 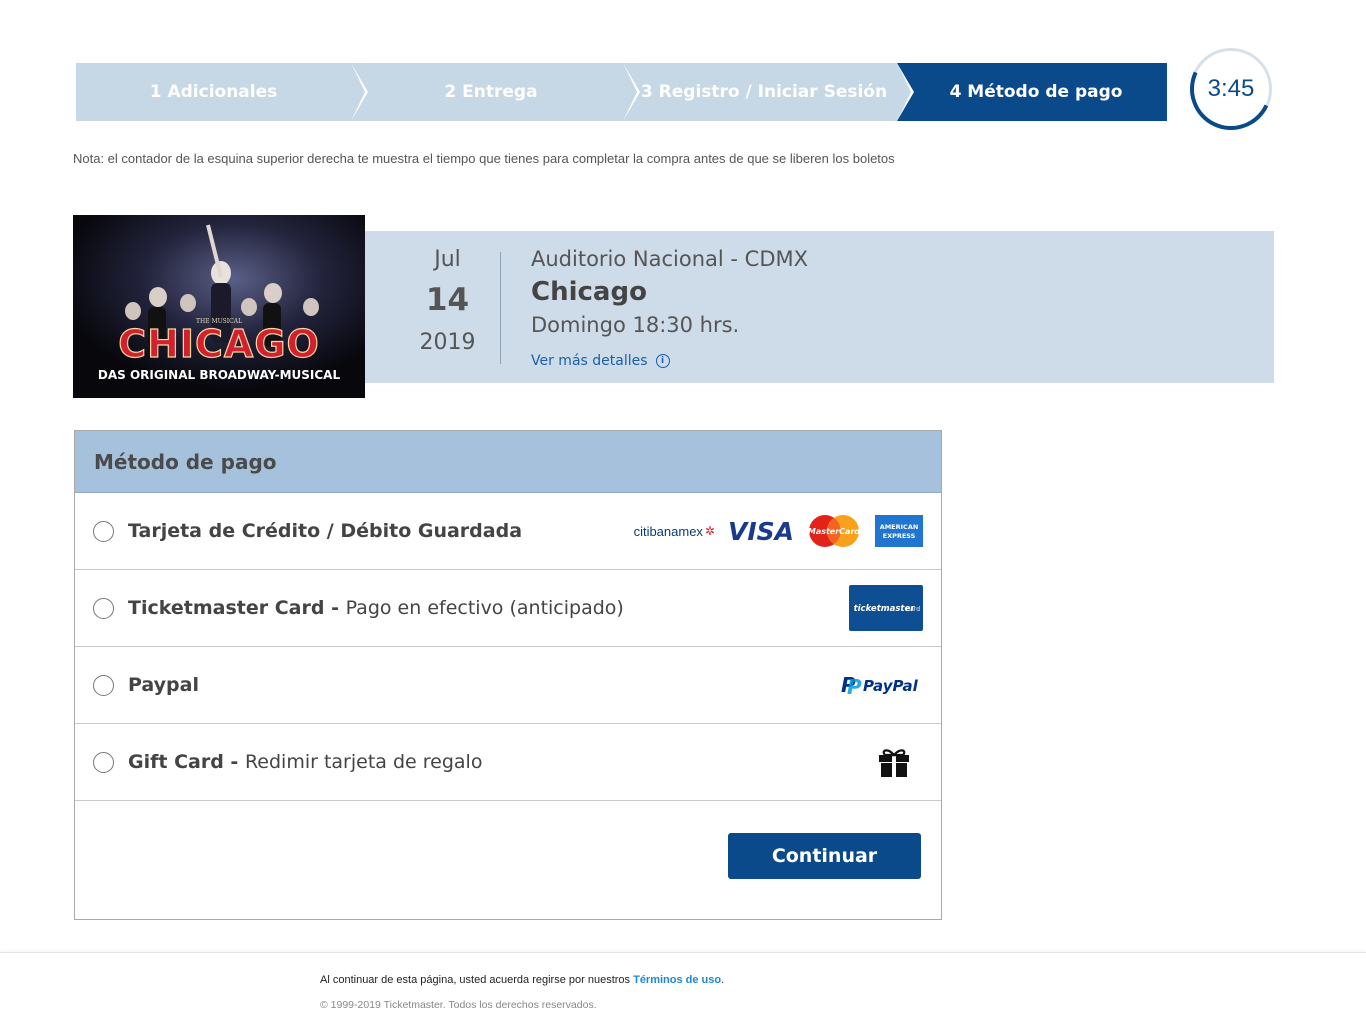 I want to click on mastercard-logo: MasterCard, so click(x=834, y=531).